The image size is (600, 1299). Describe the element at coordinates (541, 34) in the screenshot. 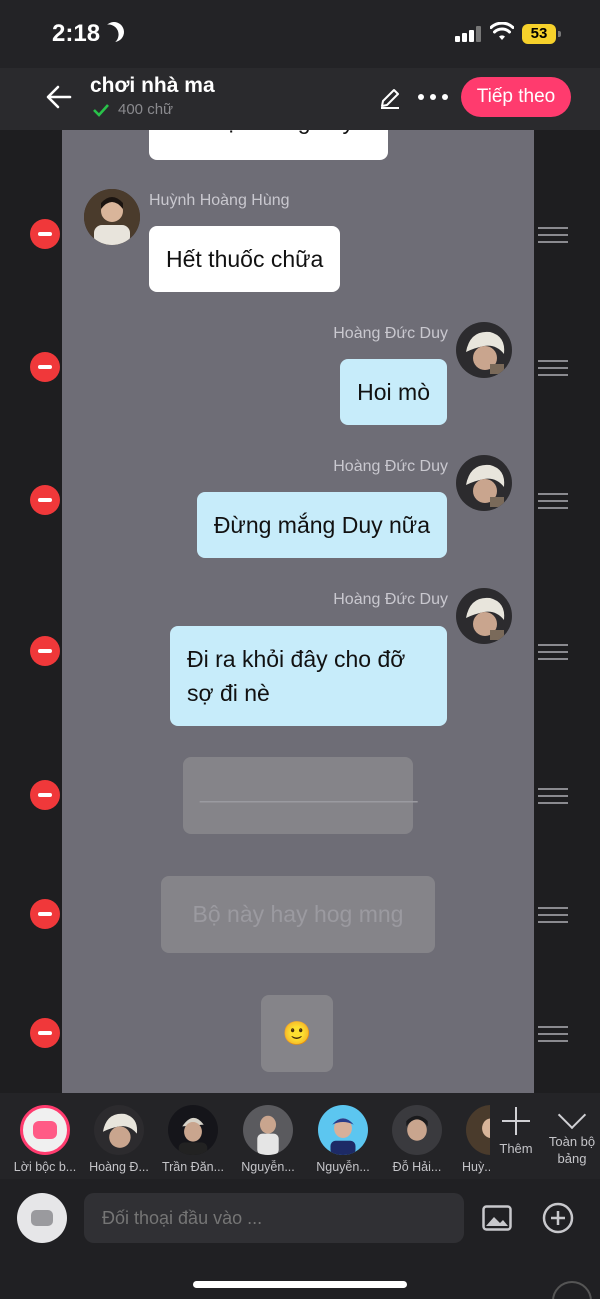

I see `battery-indicator: 53` at that location.